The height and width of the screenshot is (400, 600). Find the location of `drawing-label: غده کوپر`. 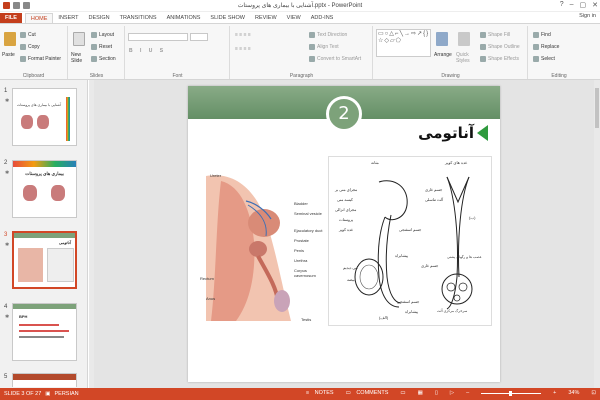

drawing-label: غده کوپر is located at coordinates (346, 230).